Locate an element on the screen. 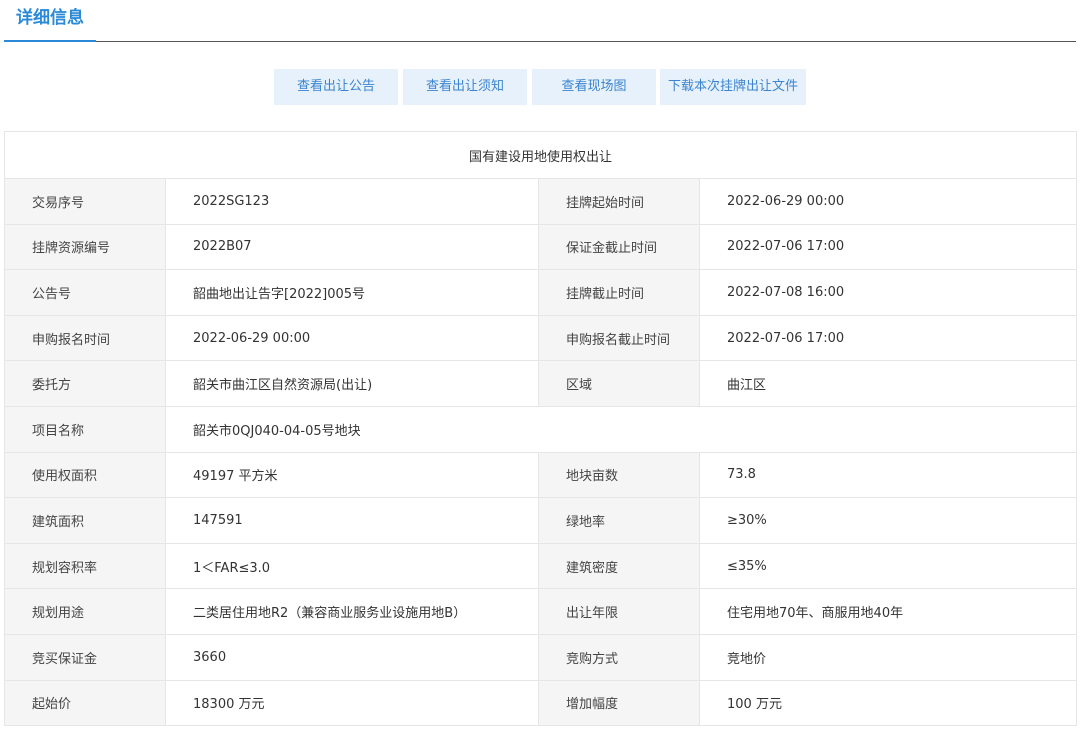 The height and width of the screenshot is (730, 1080). table-row: 挂牌资源编号 2022B07 保证金截止时间 2022-07-06 17:00 is located at coordinates (541, 247).